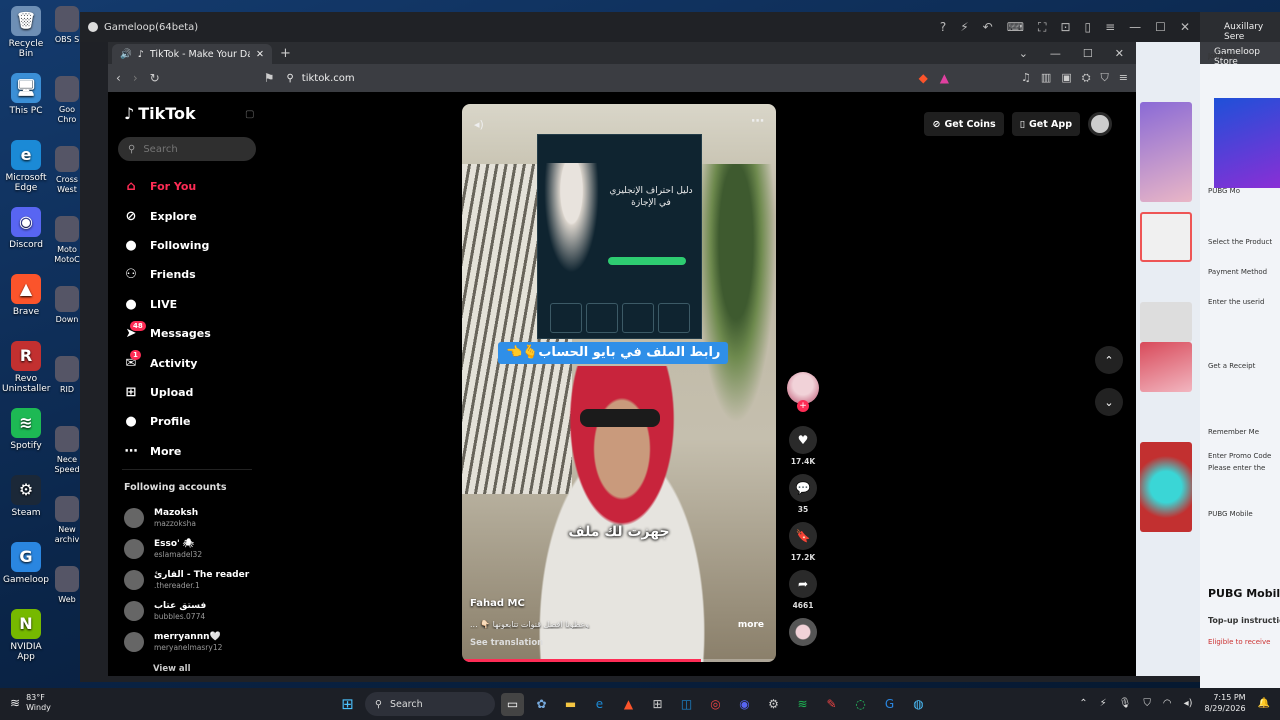 Image resolution: width=1280 pixels, height=720 pixels. I want to click on sidebar-item-explore: ⊘ Explore, so click(192, 215).